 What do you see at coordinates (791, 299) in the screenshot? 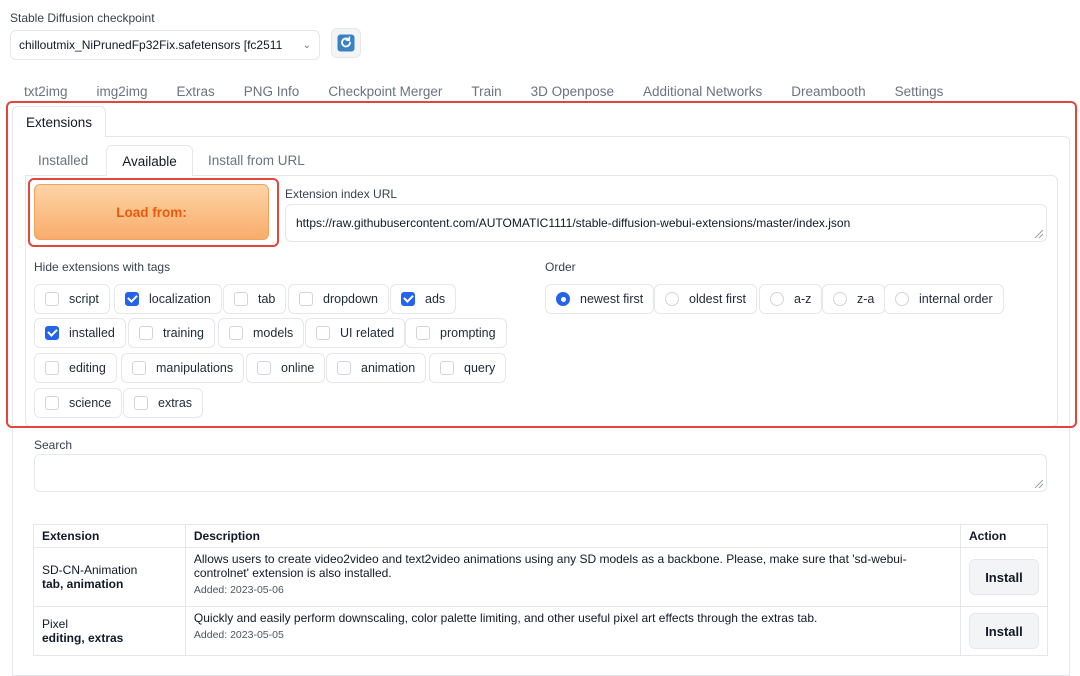
I see `order-radio-a-z: a-z` at bounding box center [791, 299].